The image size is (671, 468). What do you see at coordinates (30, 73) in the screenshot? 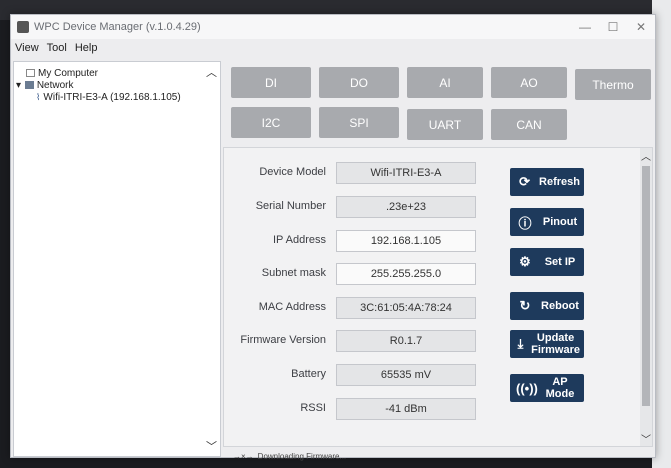
I see `computer-icon` at bounding box center [30, 73].